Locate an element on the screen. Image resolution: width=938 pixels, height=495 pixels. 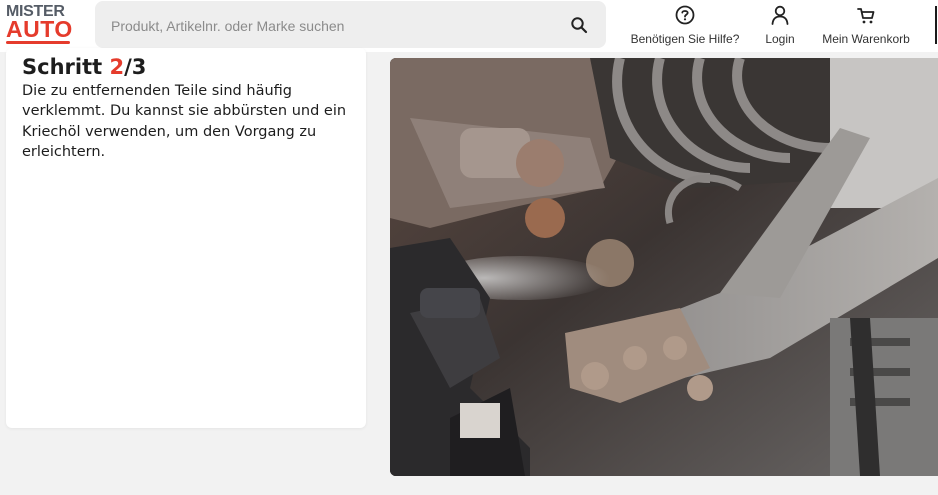
cart-icon is located at coordinates (866, 16).